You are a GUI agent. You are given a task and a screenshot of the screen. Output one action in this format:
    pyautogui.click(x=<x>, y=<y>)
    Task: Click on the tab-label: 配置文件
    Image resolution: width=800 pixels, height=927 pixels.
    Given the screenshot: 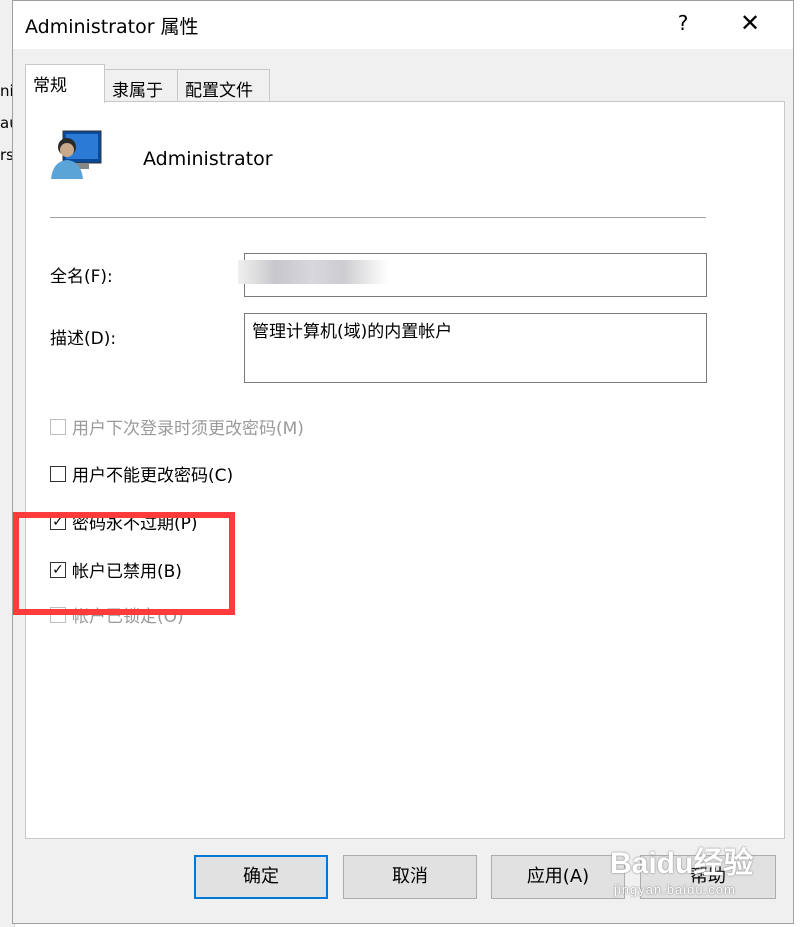 What is the action you would take?
    pyautogui.click(x=219, y=91)
    